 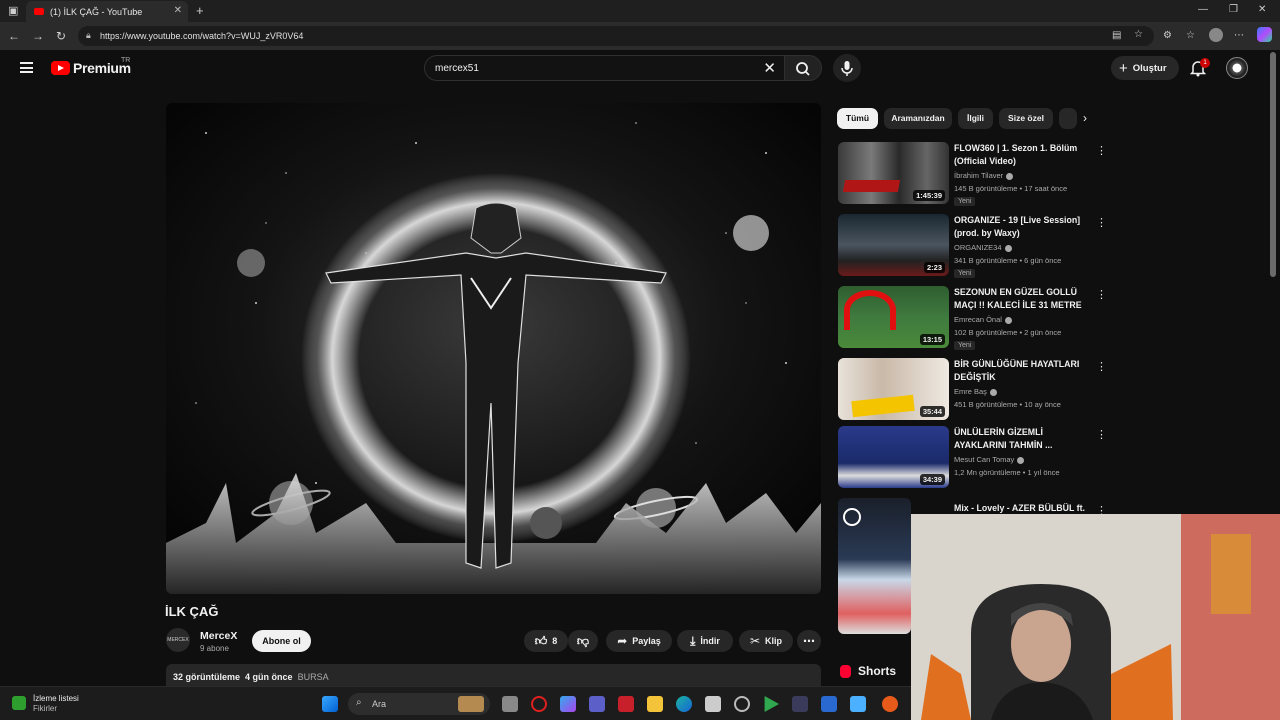 I want to click on favorites-icon: ☆, so click(x=1190, y=35).